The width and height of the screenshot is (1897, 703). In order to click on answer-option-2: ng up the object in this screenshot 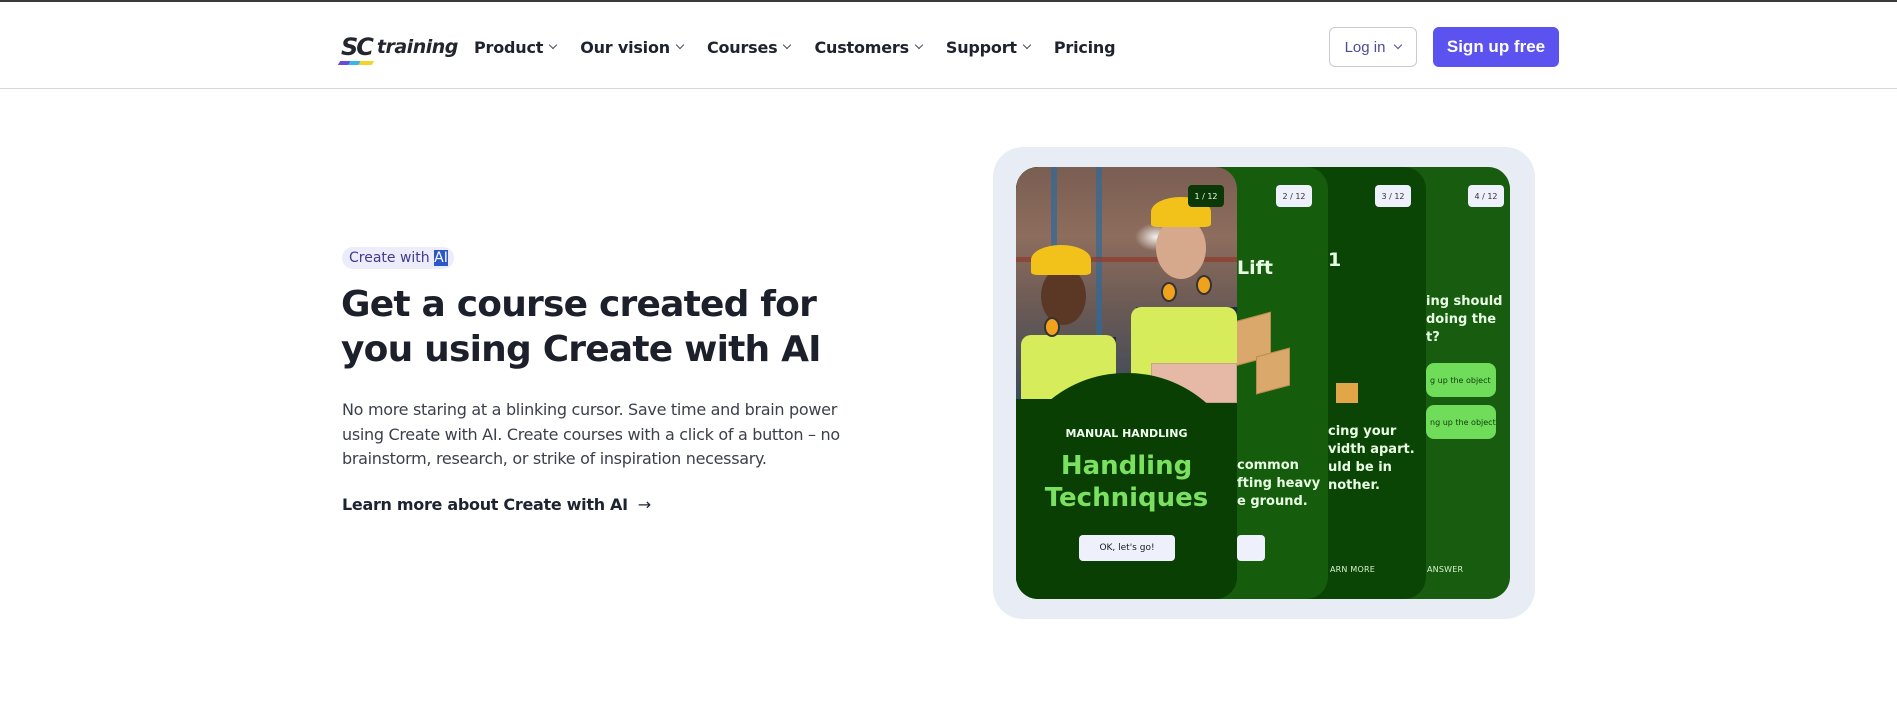, I will do `click(1461, 422)`.